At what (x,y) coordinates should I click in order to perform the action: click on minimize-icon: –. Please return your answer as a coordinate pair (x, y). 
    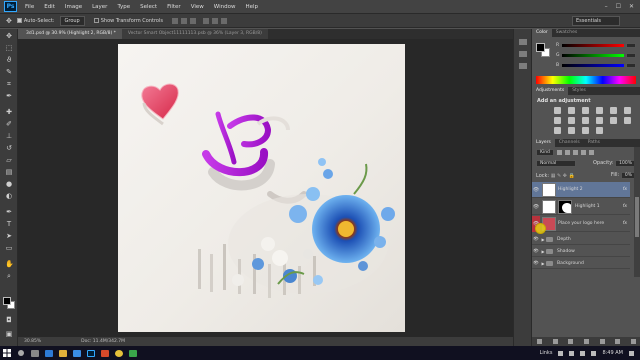
    Looking at the image, I should click on (606, 6).